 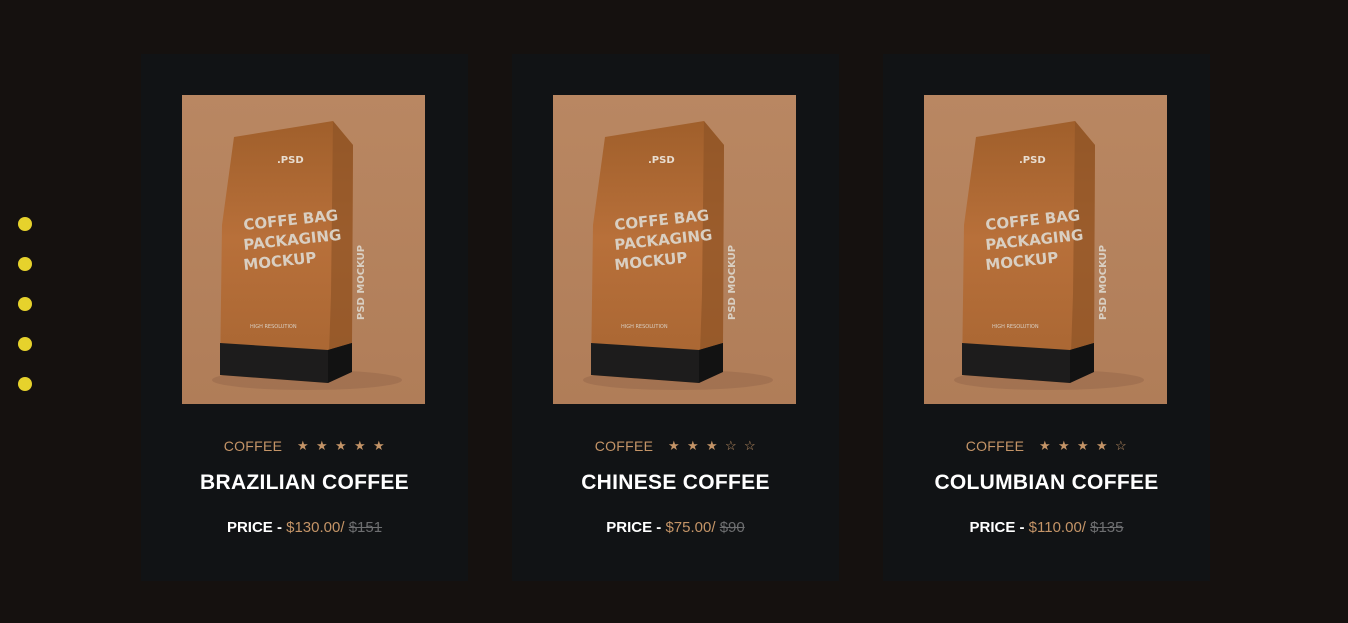 What do you see at coordinates (1046, 483) in the screenshot?
I see `product-title: COLUMBIAN COFFEE` at bounding box center [1046, 483].